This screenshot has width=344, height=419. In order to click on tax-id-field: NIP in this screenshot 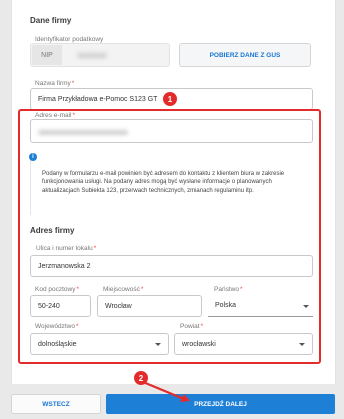, I will do `click(100, 55)`.